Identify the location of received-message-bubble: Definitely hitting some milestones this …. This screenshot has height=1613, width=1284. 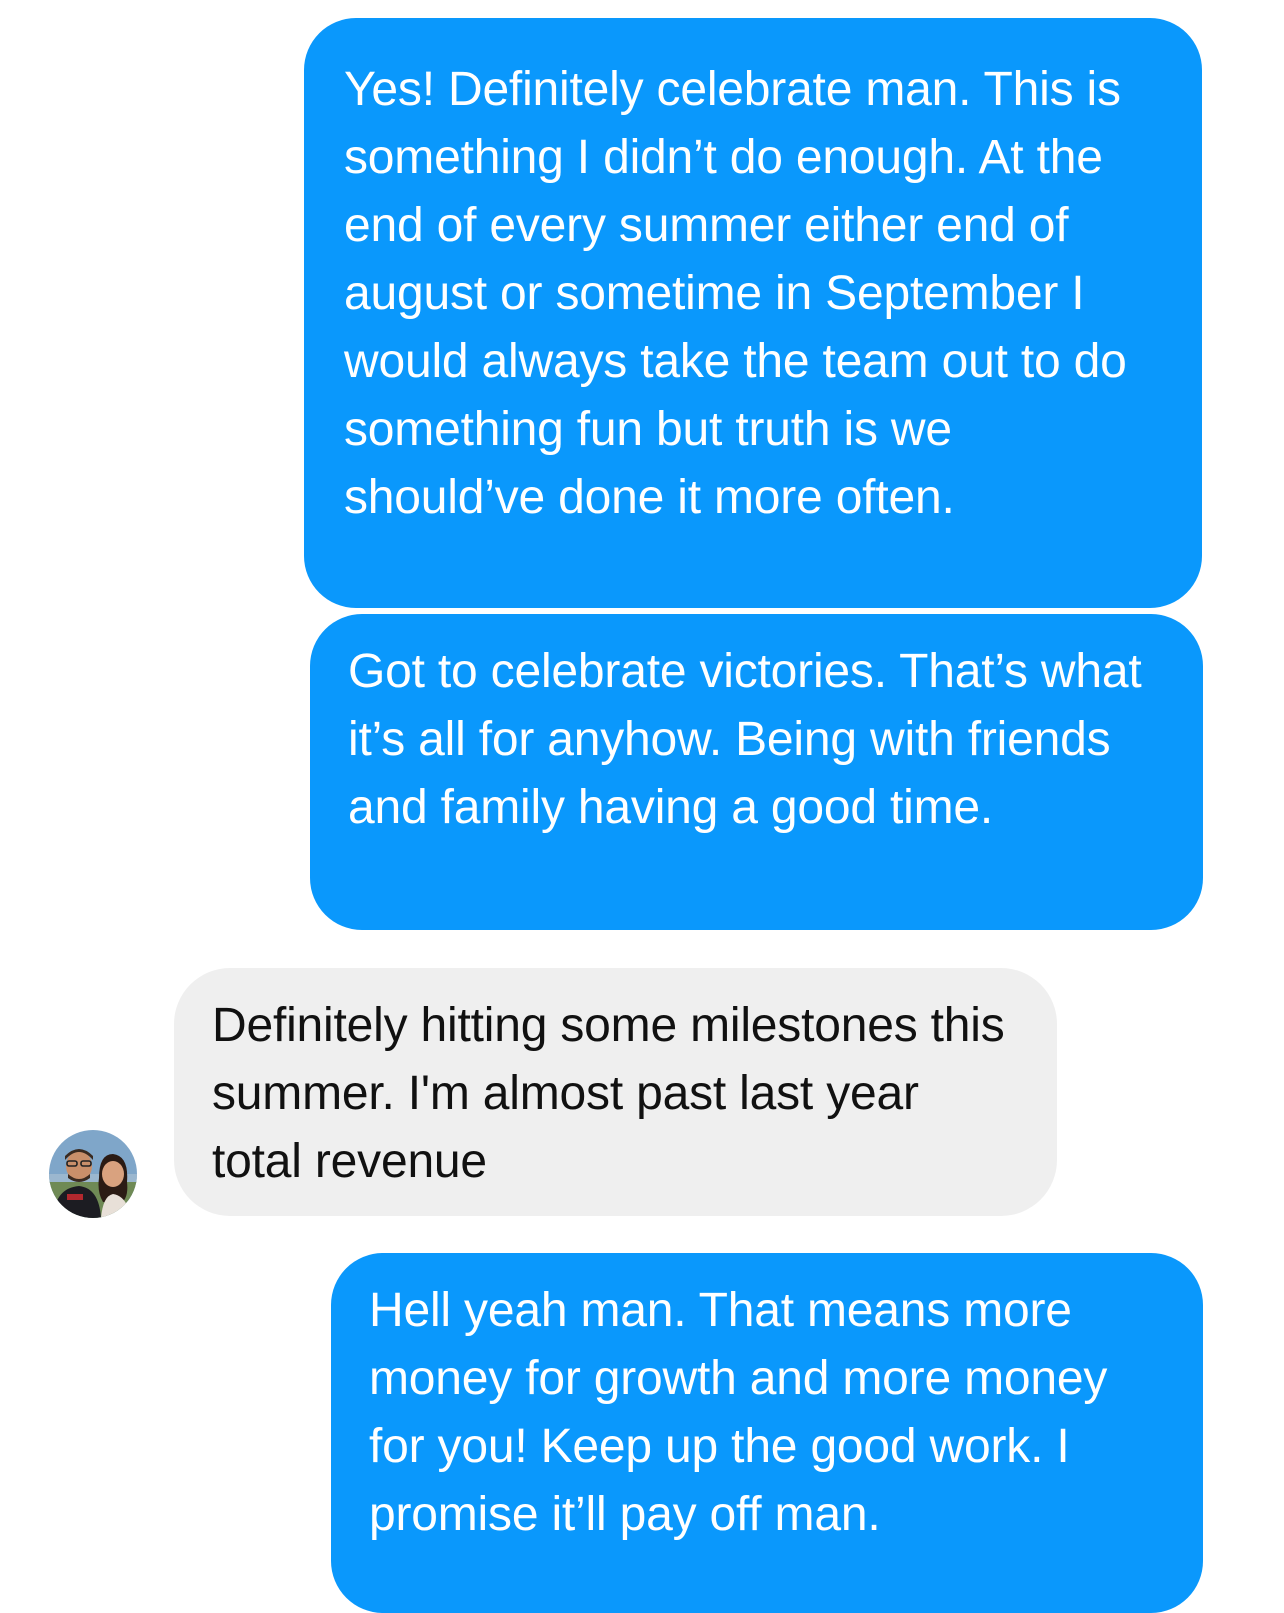
(615, 1092).